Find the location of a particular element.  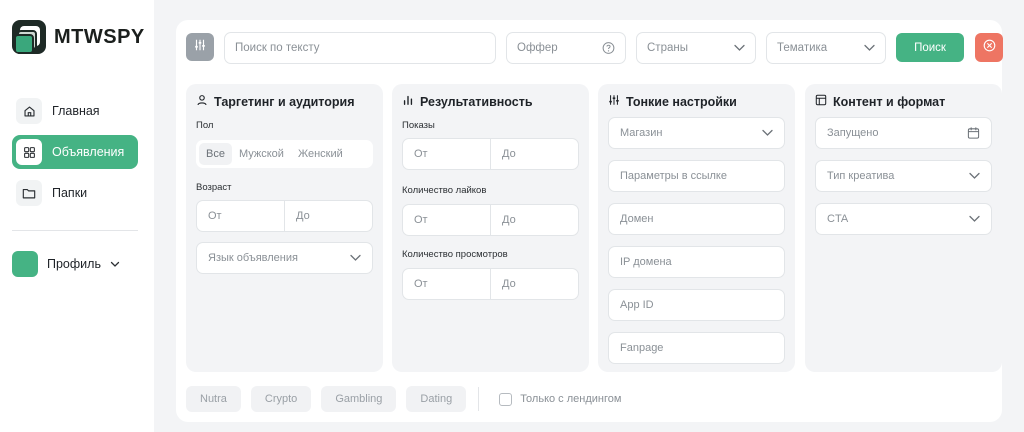

views-to-input: До is located at coordinates (534, 284).